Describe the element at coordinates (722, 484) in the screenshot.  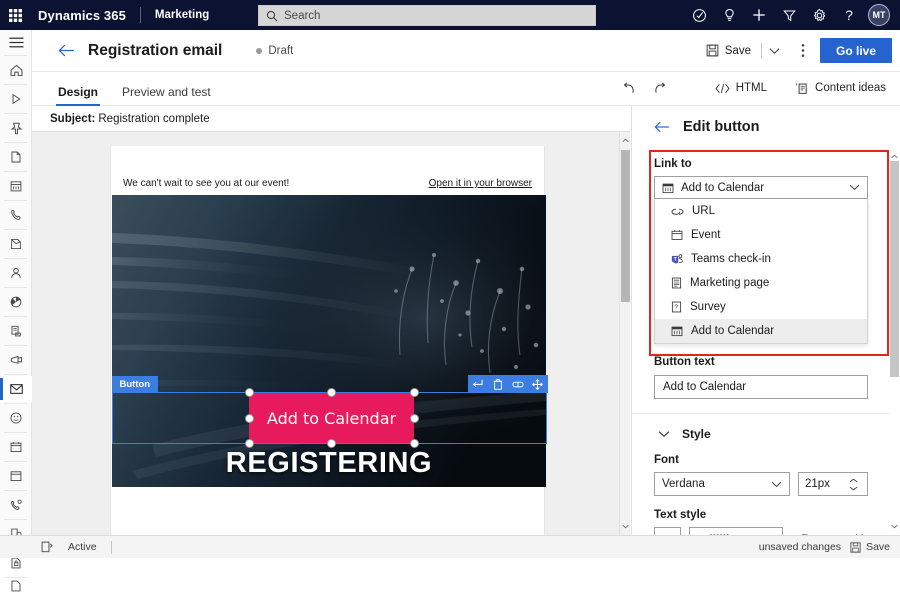
I see `font-family-select: Verdana` at that location.